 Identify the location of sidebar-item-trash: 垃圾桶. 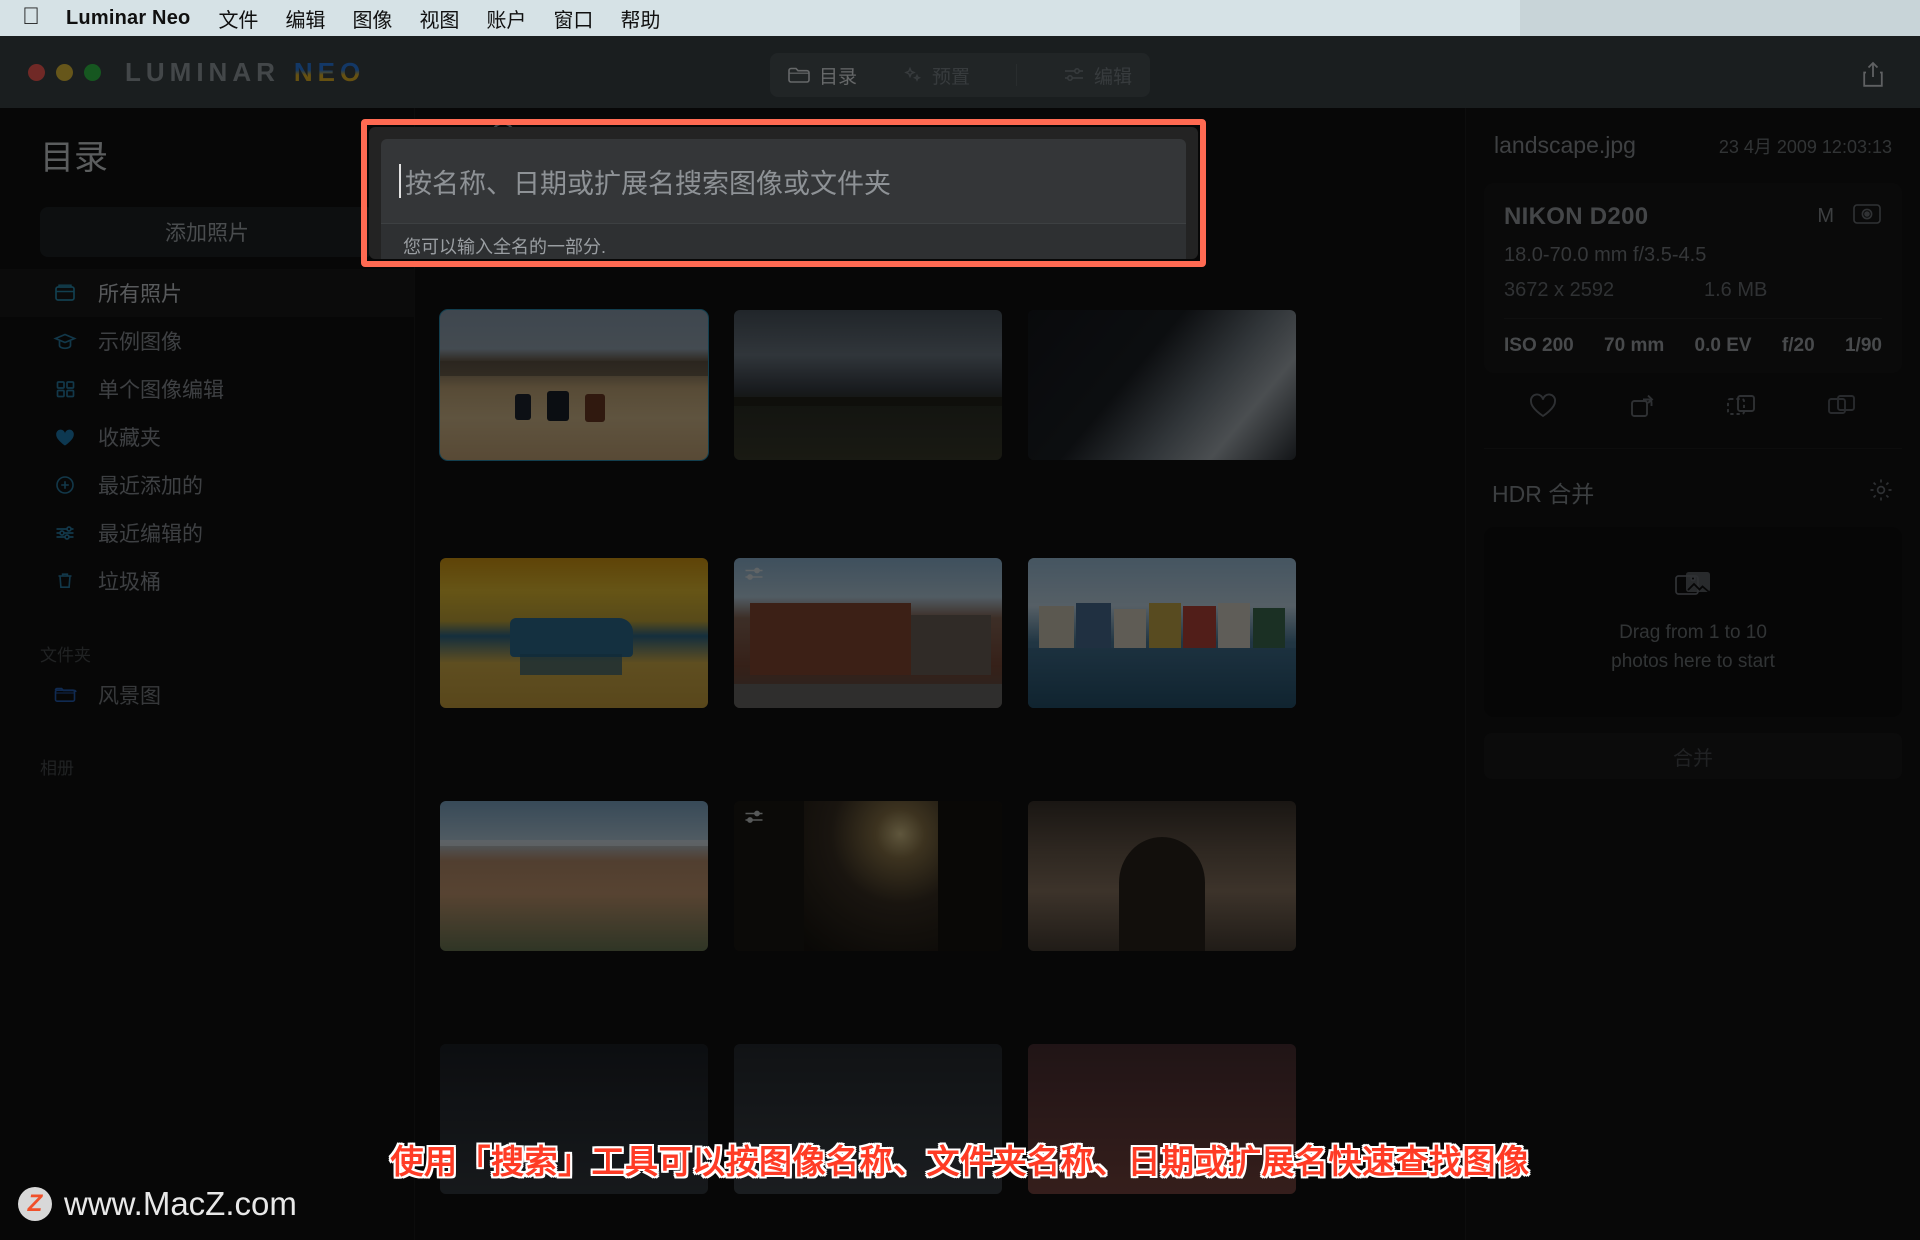
(207, 581).